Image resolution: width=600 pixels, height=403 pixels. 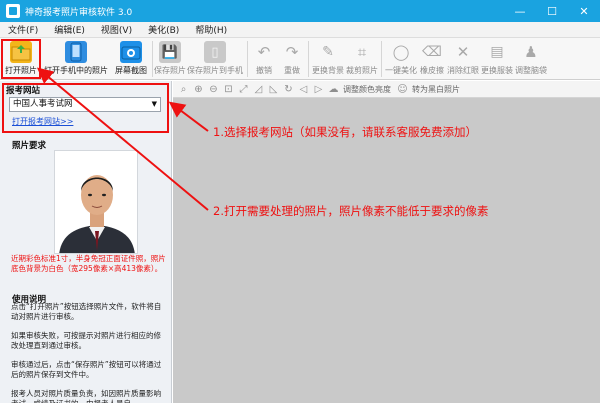 What do you see at coordinates (228, 89) in the screenshot?
I see `fit-icon: ⊡` at bounding box center [228, 89].